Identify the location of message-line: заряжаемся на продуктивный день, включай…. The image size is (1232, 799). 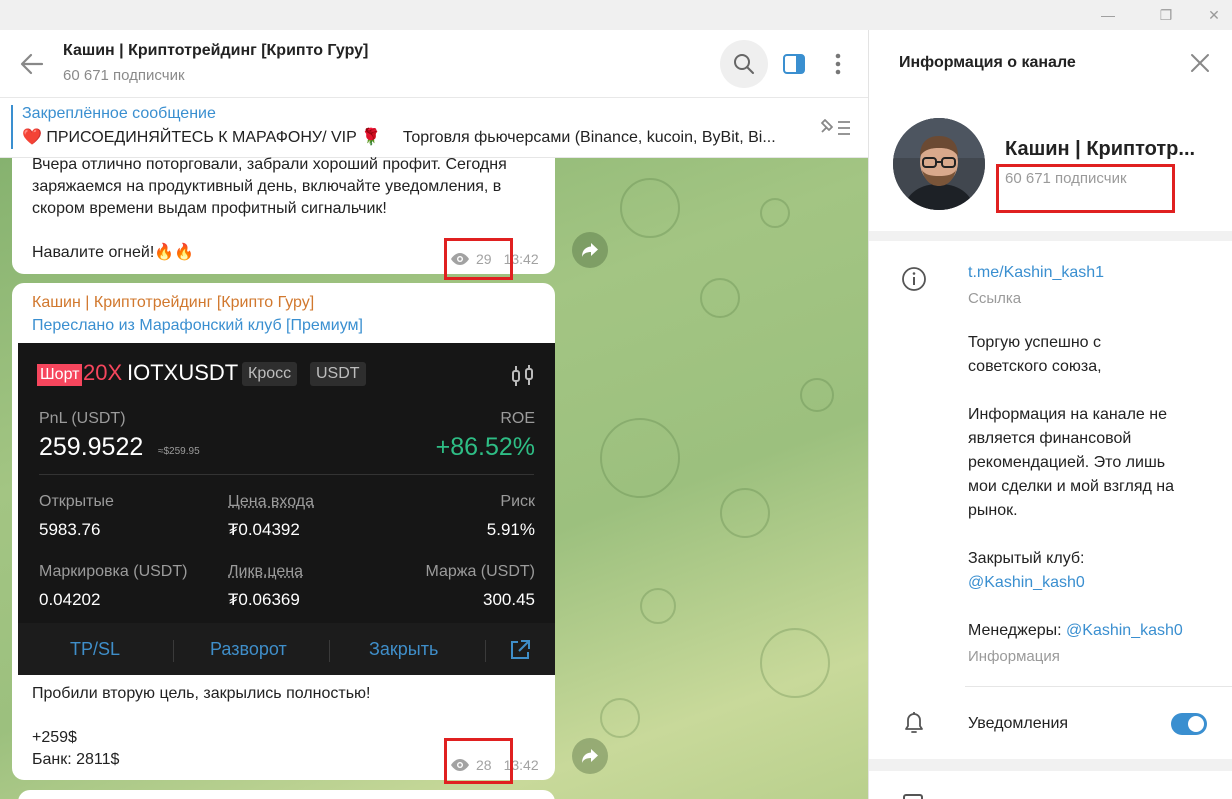
(267, 186).